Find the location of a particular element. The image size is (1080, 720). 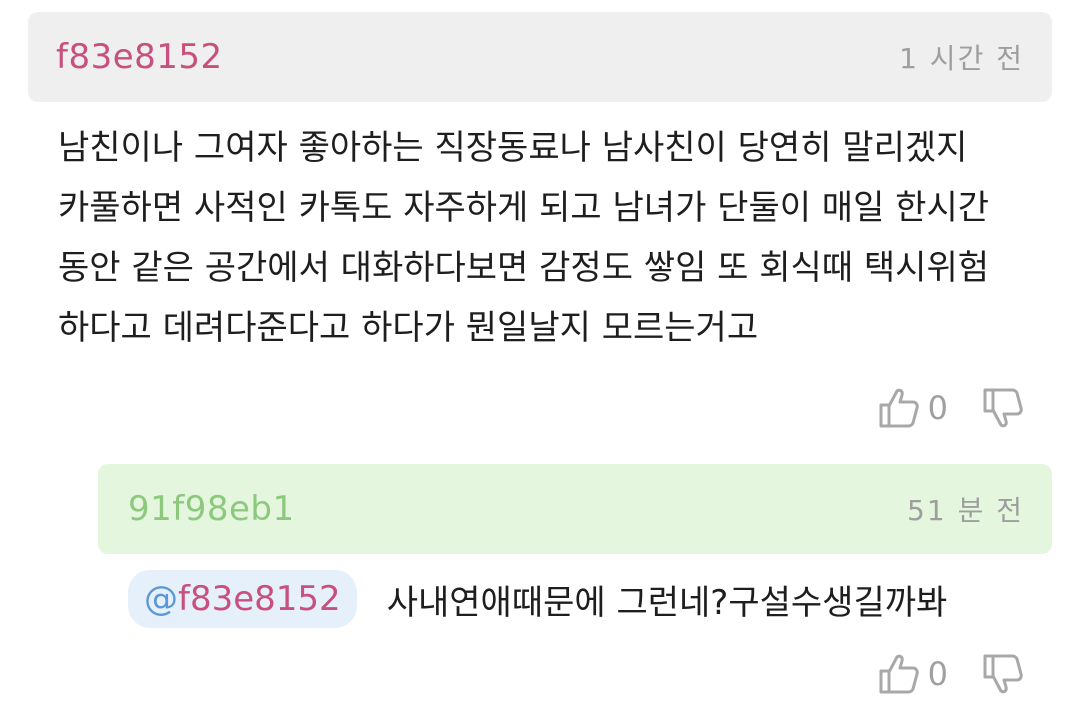

mention-tag: @f83e8152 is located at coordinates (242, 599).